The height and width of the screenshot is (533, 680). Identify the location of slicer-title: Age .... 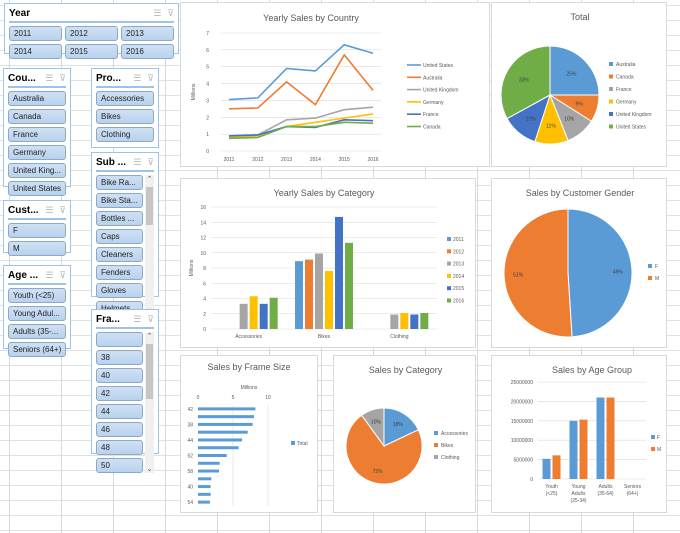
(23, 275).